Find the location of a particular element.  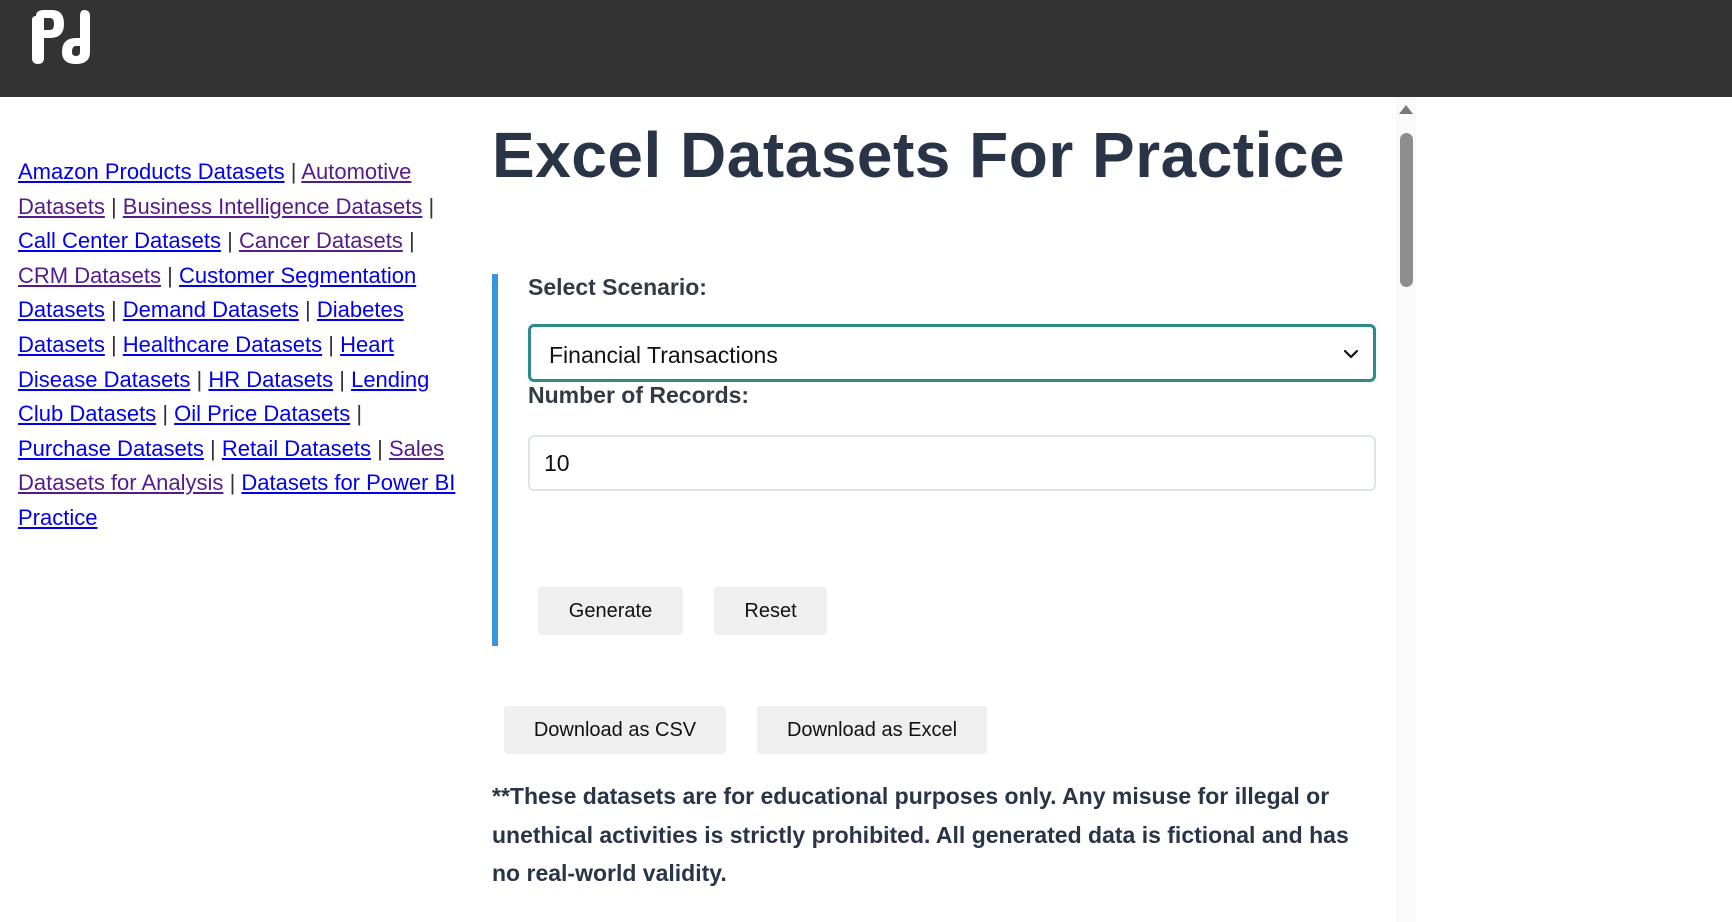

scrollbar-thumb is located at coordinates (1406, 210).